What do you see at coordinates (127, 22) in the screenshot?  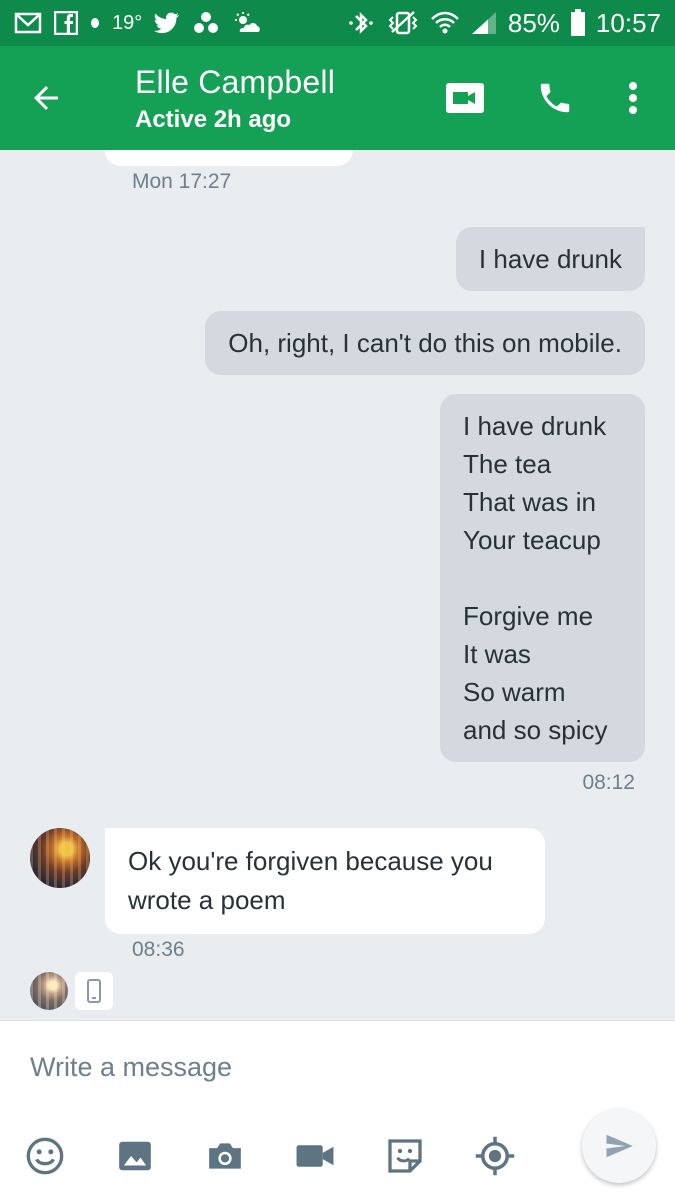 I see `temperature-label: 19°` at bounding box center [127, 22].